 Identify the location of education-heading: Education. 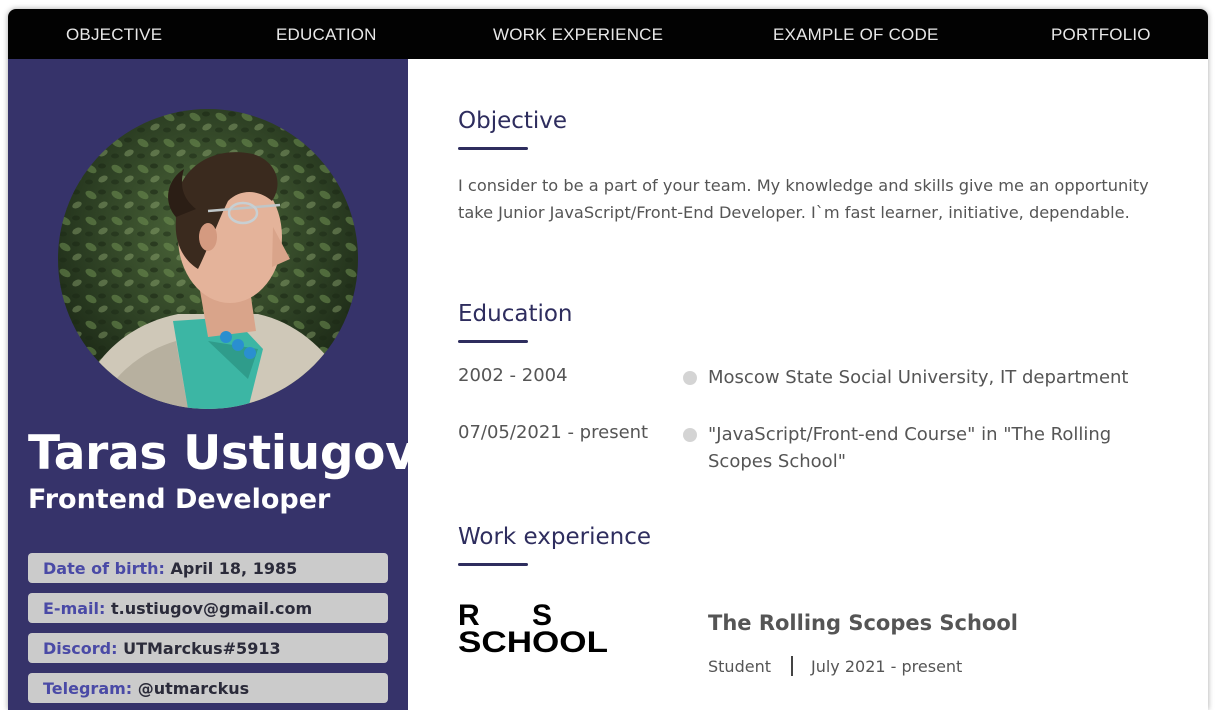
(515, 314).